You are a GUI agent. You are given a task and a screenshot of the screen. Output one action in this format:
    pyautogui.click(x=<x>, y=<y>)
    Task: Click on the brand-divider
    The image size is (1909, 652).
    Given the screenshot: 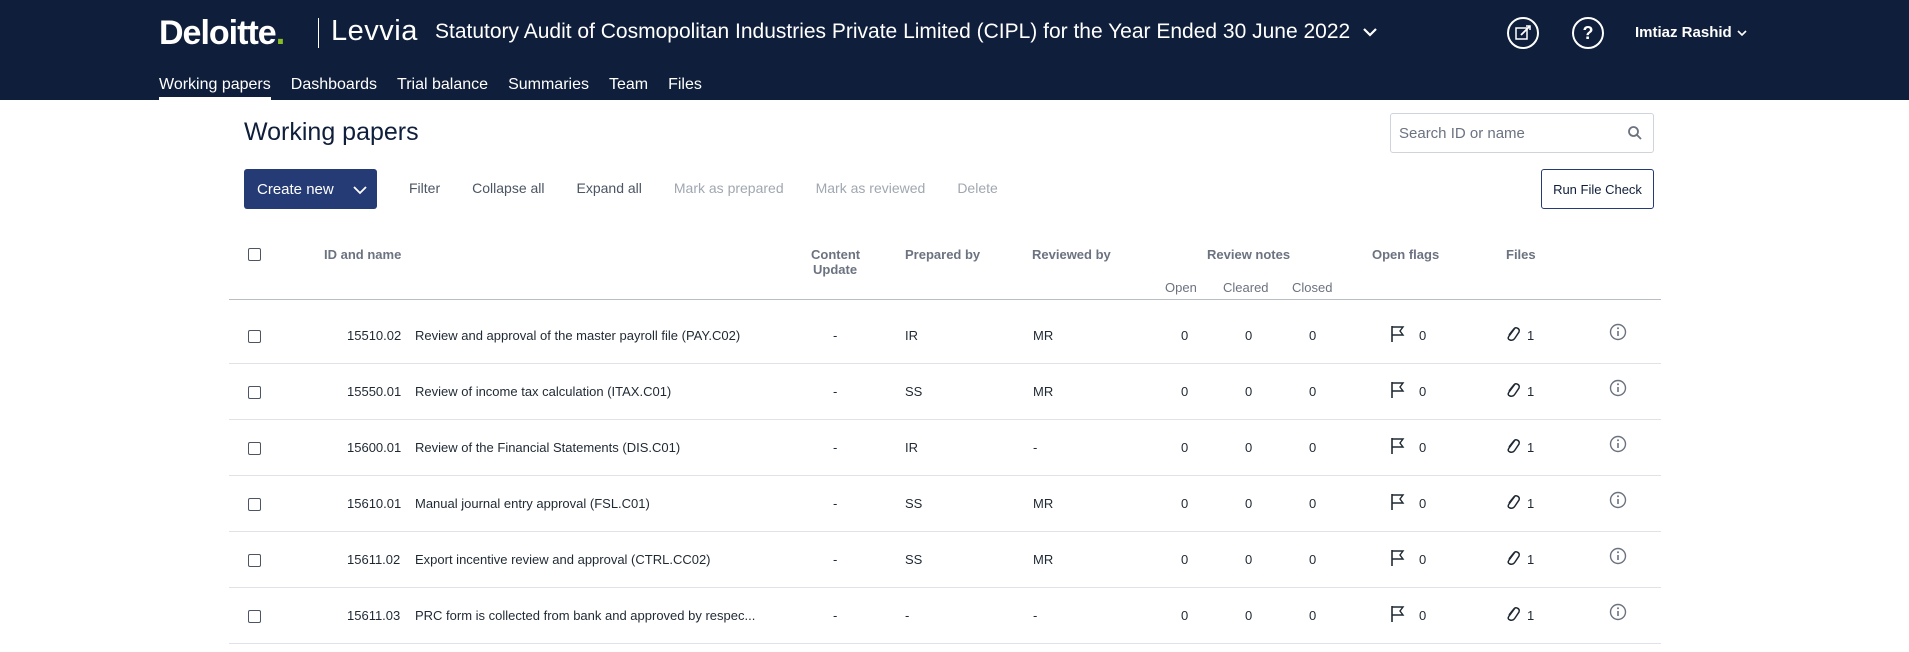 What is the action you would take?
    pyautogui.click(x=318, y=33)
    